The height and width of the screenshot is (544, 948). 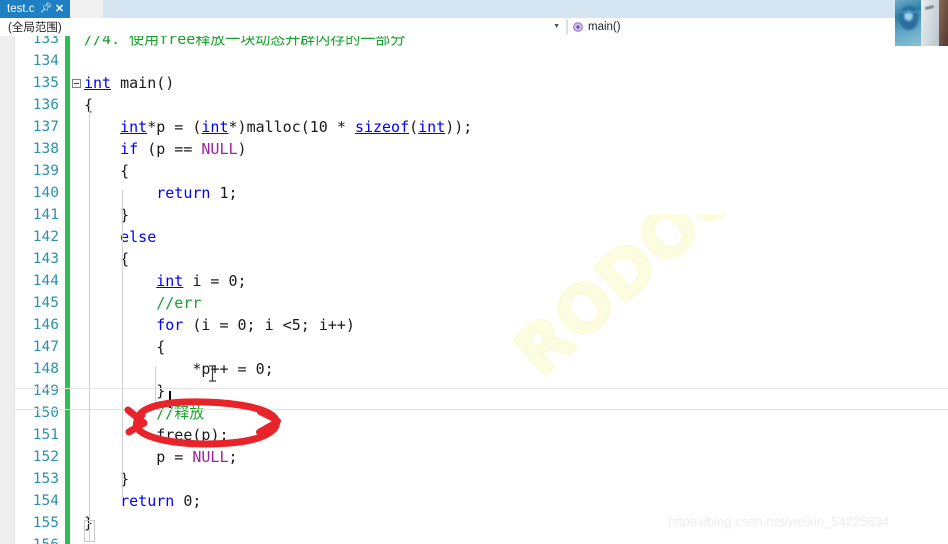 I want to click on line-number: 137, so click(x=45, y=127).